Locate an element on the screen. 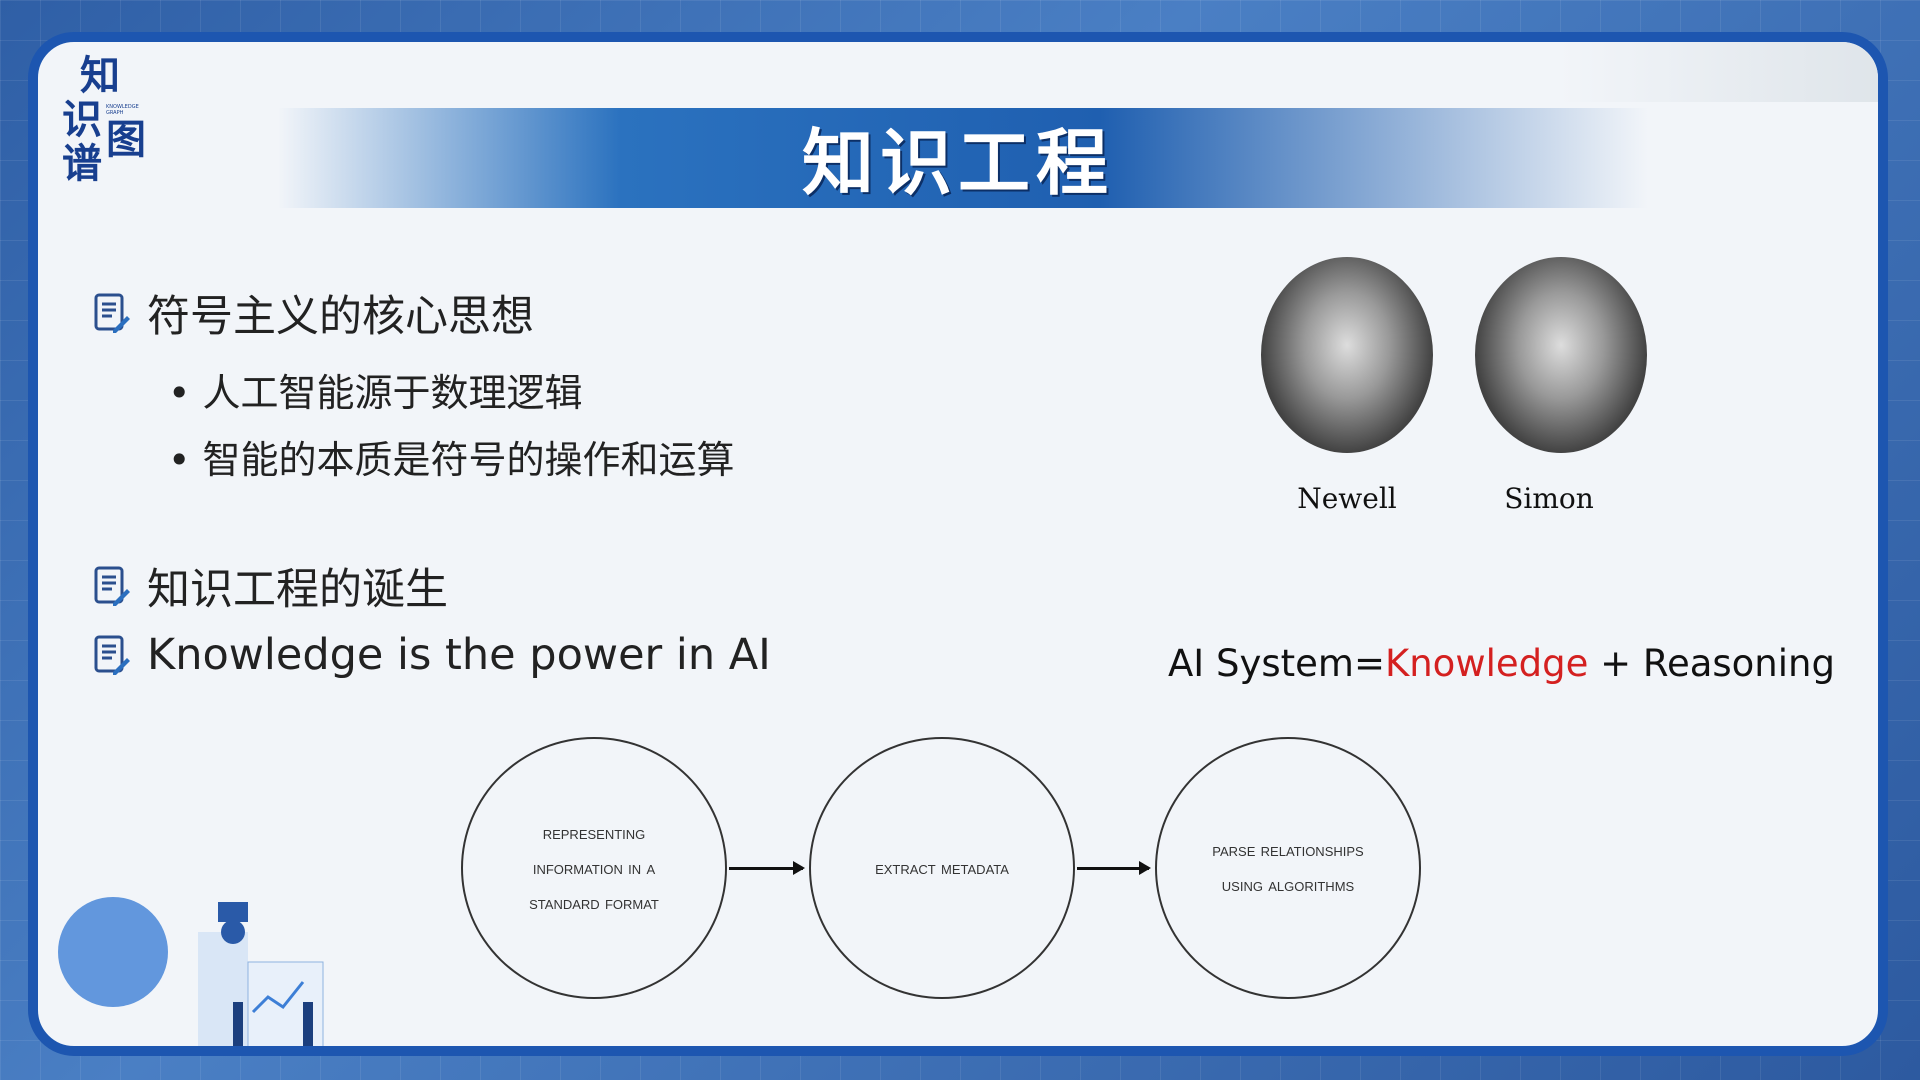  bullet-text: 人工智能源于数理逻辑 is located at coordinates (392, 393).